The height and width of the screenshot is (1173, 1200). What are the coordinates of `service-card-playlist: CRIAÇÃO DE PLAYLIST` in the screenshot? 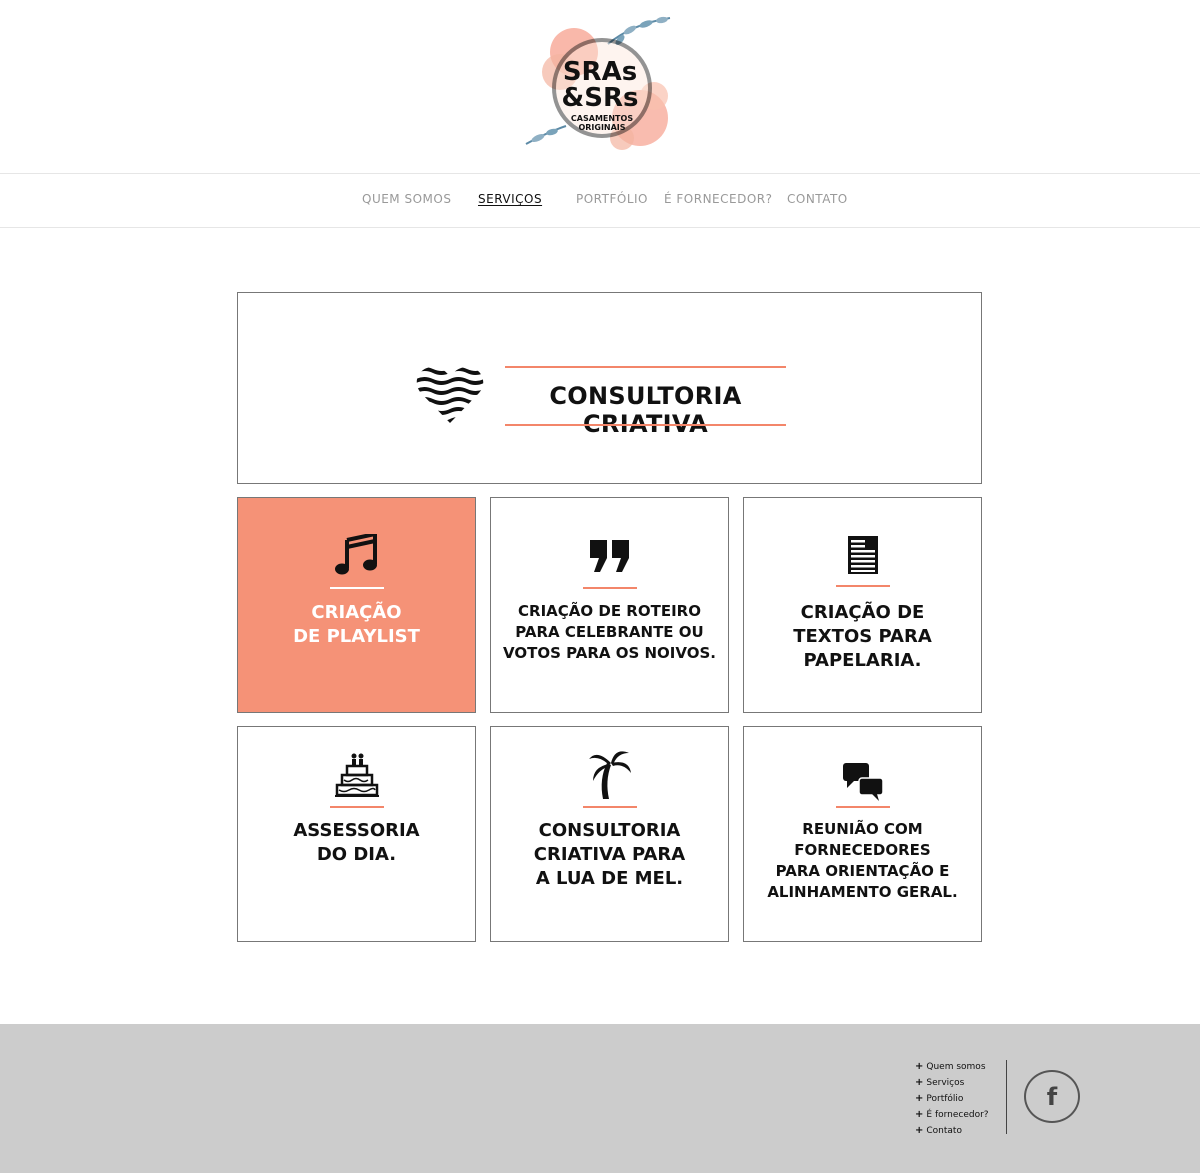 It's located at (356, 605).